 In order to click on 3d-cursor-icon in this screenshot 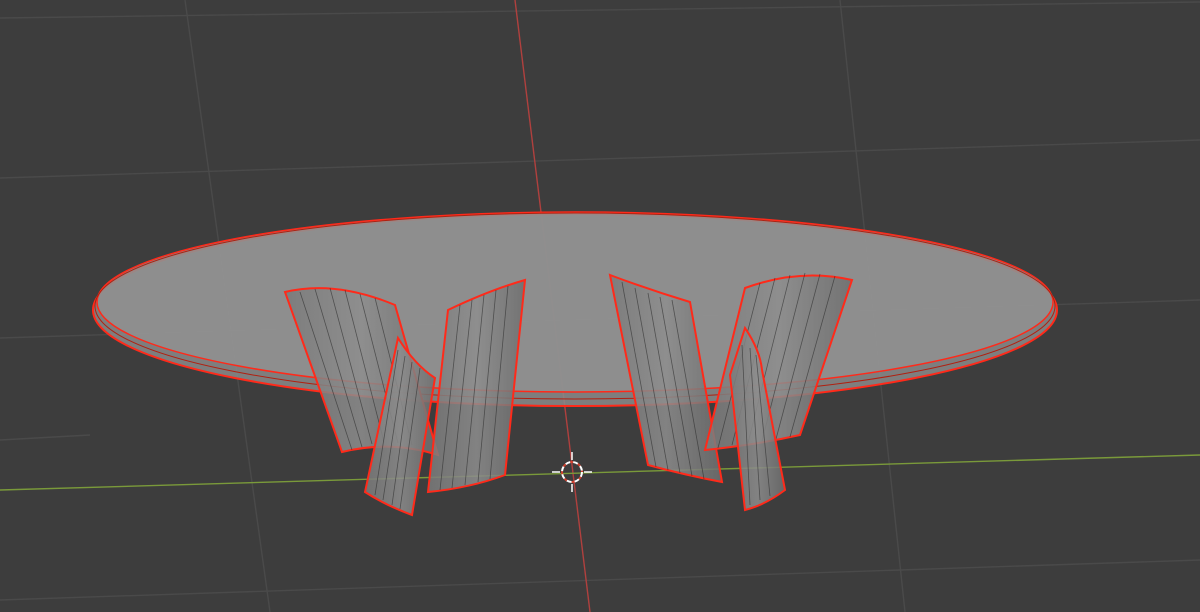, I will do `click(572, 472)`.